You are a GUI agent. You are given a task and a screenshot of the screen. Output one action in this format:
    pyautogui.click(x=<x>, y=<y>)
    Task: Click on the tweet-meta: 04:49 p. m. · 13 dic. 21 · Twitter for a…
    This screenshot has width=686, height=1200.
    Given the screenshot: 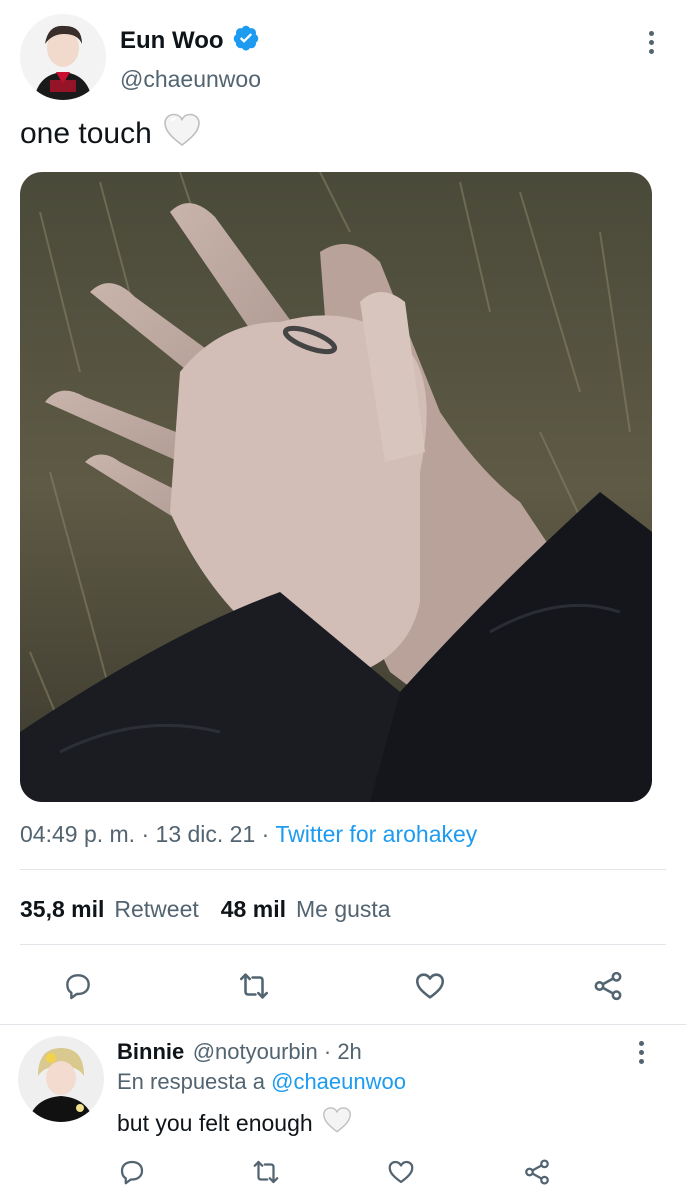 What is the action you would take?
    pyautogui.click(x=248, y=834)
    